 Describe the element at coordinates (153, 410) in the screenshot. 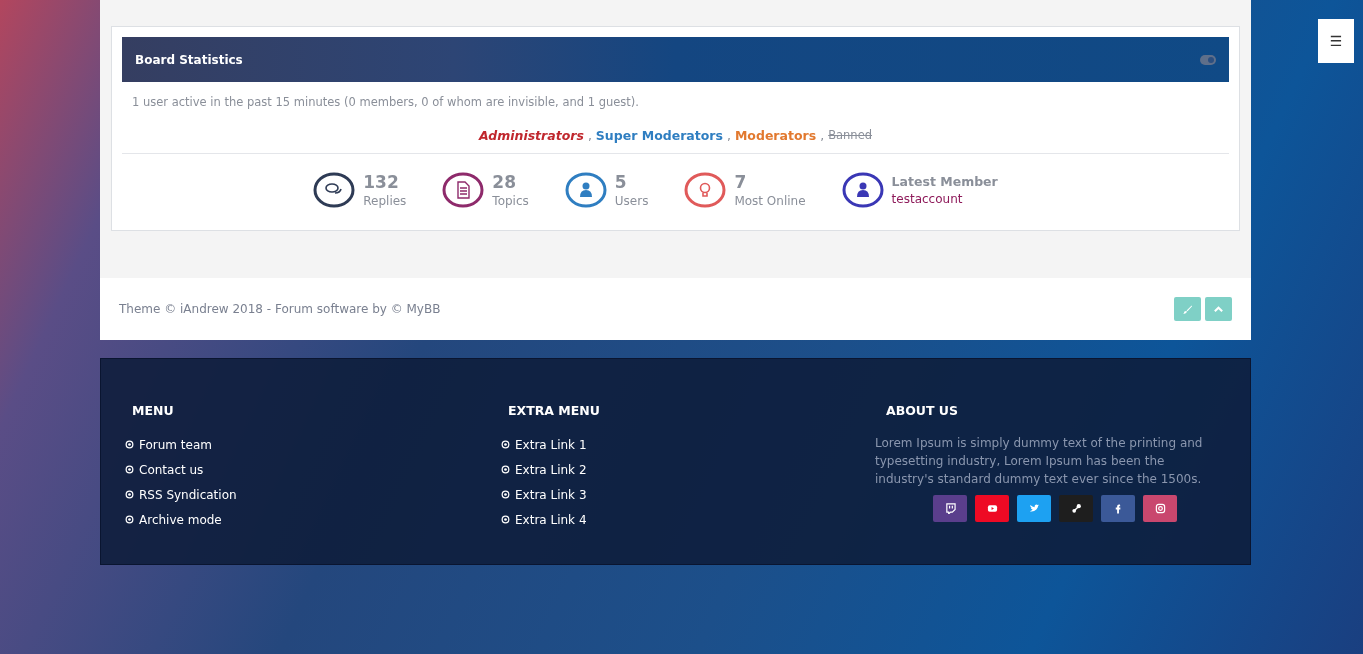

I see `footer-heading: MENU` at that location.